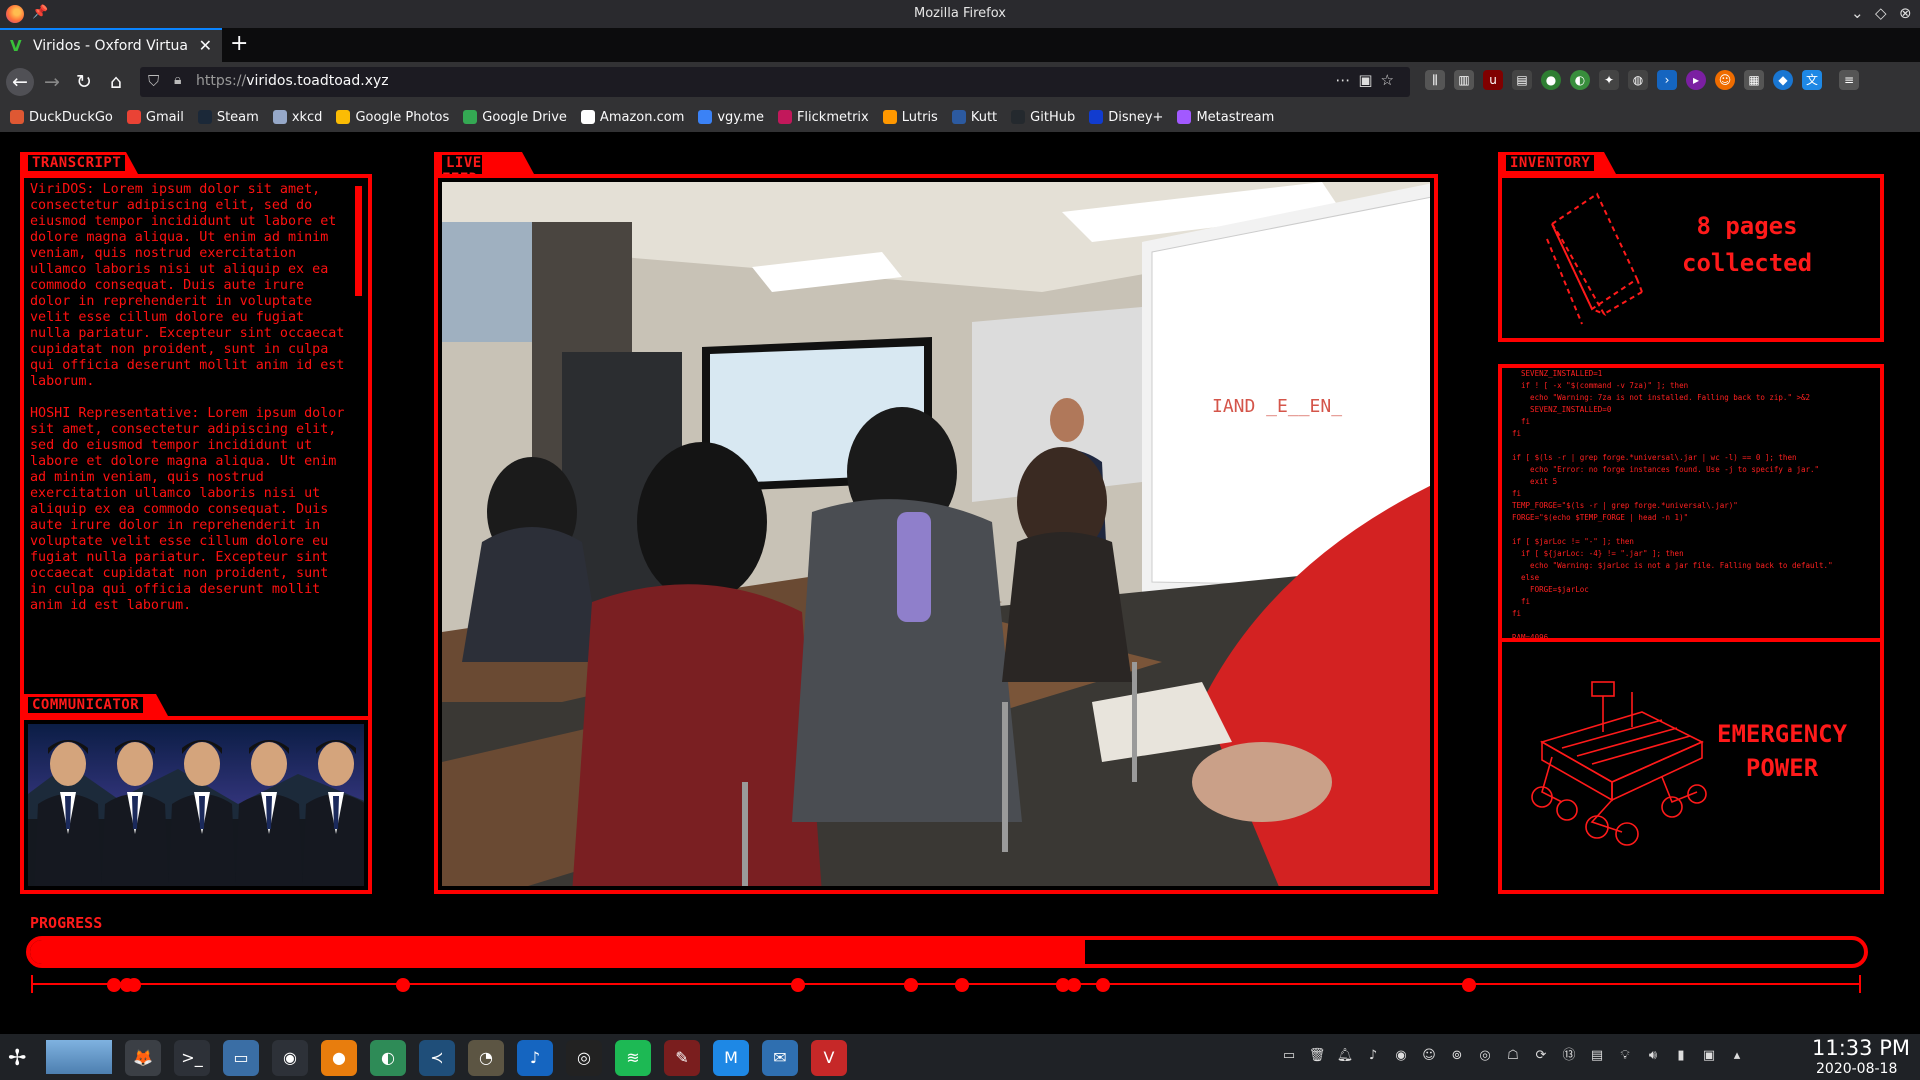  What do you see at coordinates (1401, 1056) in the screenshot?
I see `steam-tray-icon: ◉` at bounding box center [1401, 1056].